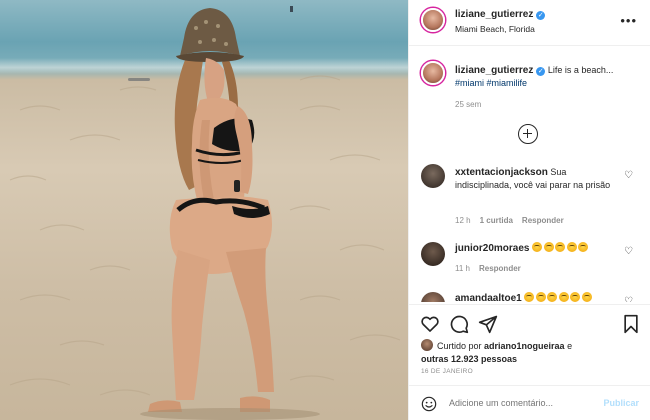  Describe the element at coordinates (433, 20) in the screenshot. I see `author-avatar` at that location.